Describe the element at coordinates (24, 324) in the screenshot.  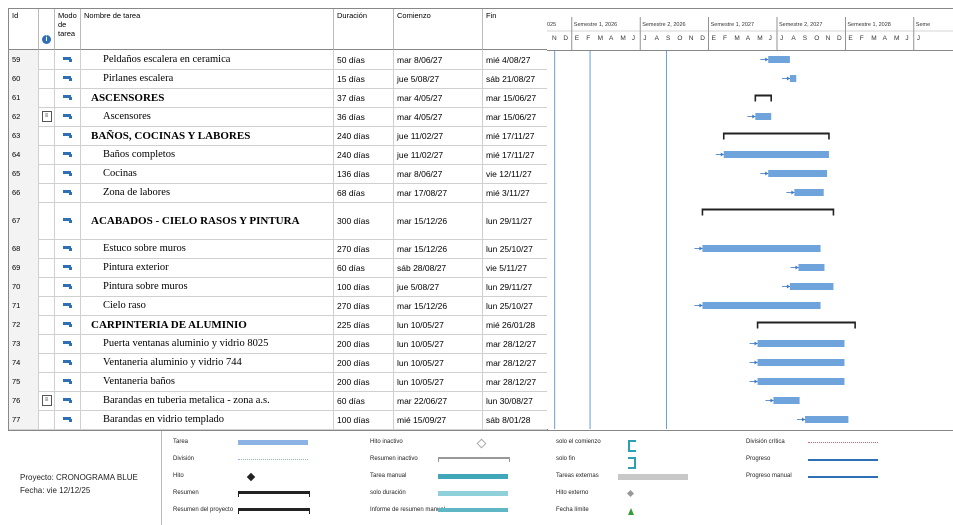
I see `task-id: 72` at that location.